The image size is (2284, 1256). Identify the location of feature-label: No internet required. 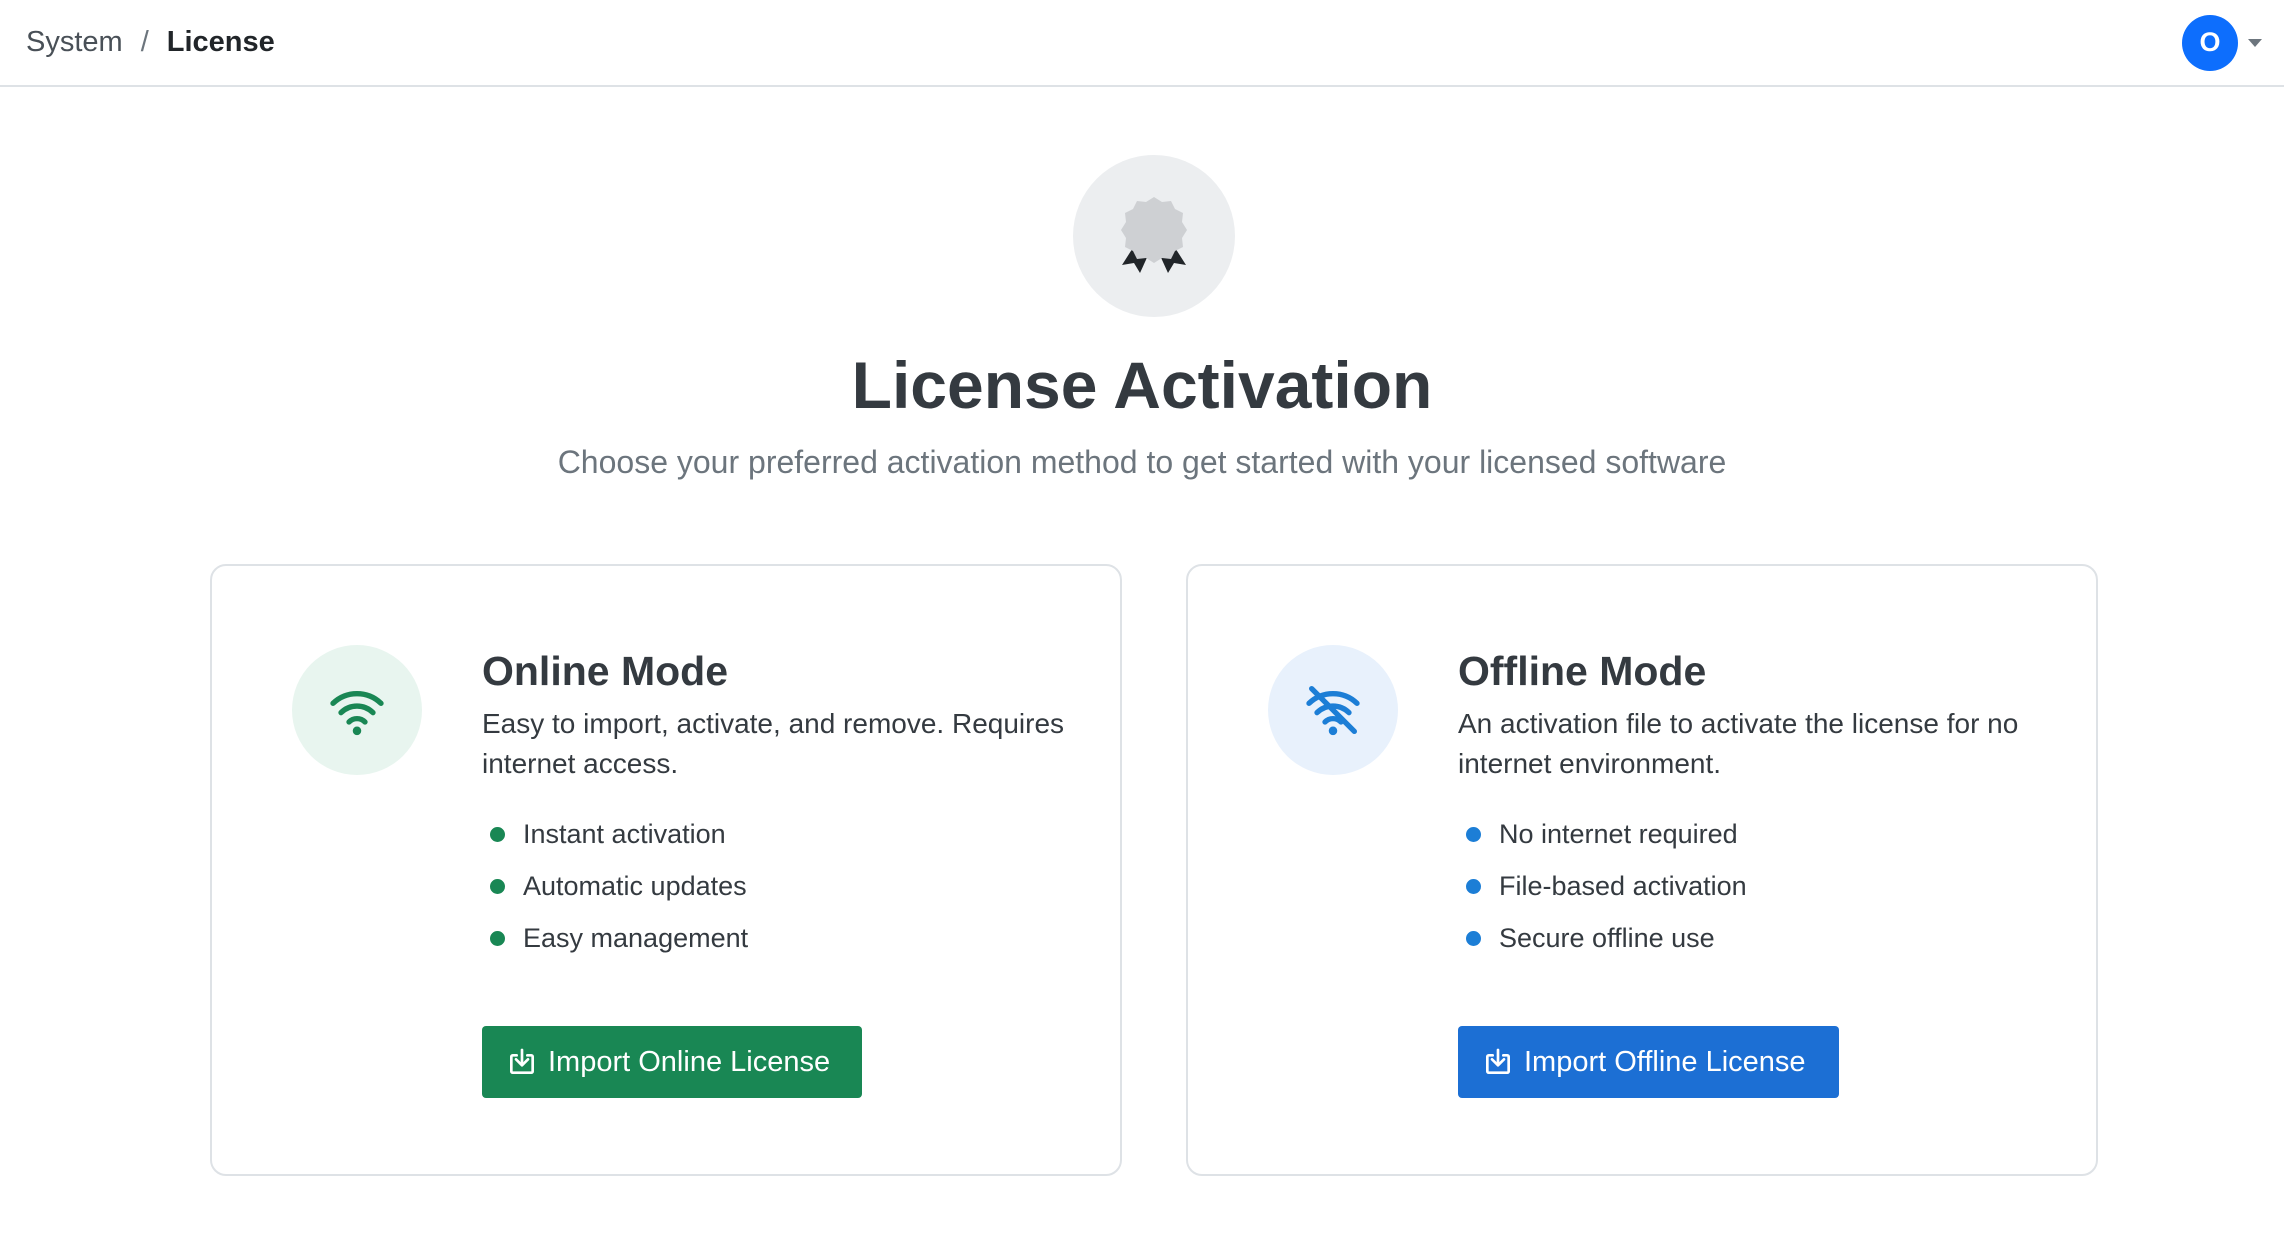
(1618, 833).